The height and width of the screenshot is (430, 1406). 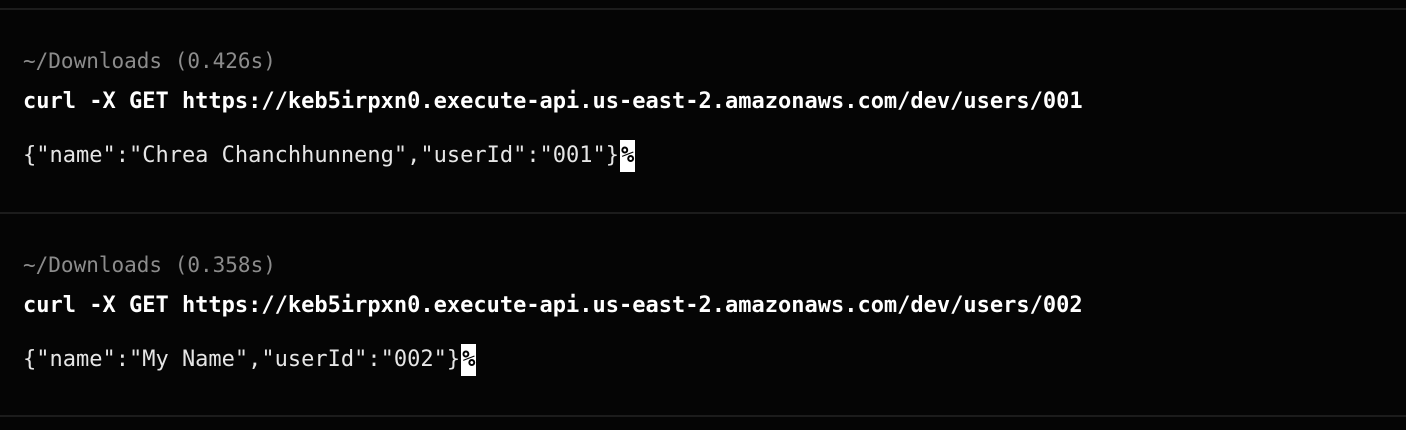 What do you see at coordinates (242, 359) in the screenshot?
I see `output-text: {"name":"My Name","userId":"002"}` at bounding box center [242, 359].